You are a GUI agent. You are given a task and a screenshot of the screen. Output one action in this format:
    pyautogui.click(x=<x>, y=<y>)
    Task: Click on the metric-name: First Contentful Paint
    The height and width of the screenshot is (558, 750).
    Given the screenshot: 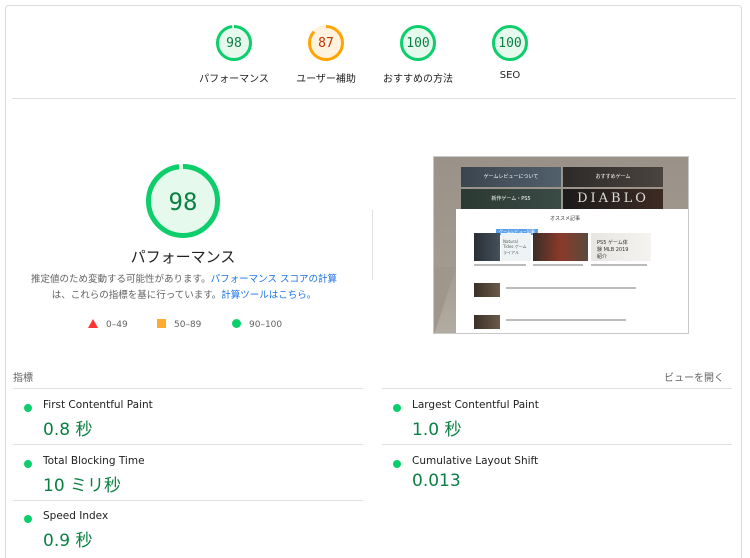 What is the action you would take?
    pyautogui.click(x=98, y=405)
    